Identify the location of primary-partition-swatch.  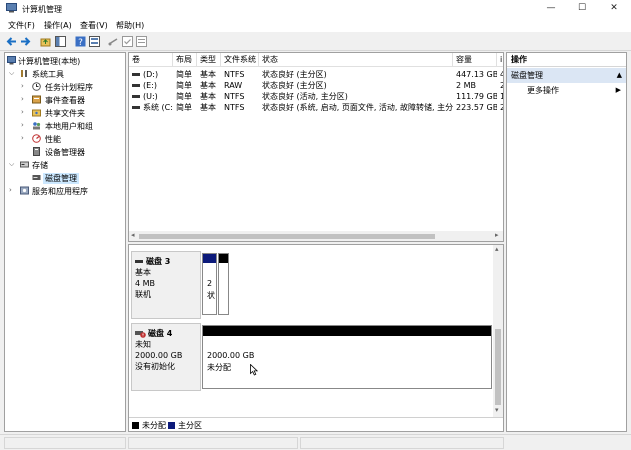
(171, 425).